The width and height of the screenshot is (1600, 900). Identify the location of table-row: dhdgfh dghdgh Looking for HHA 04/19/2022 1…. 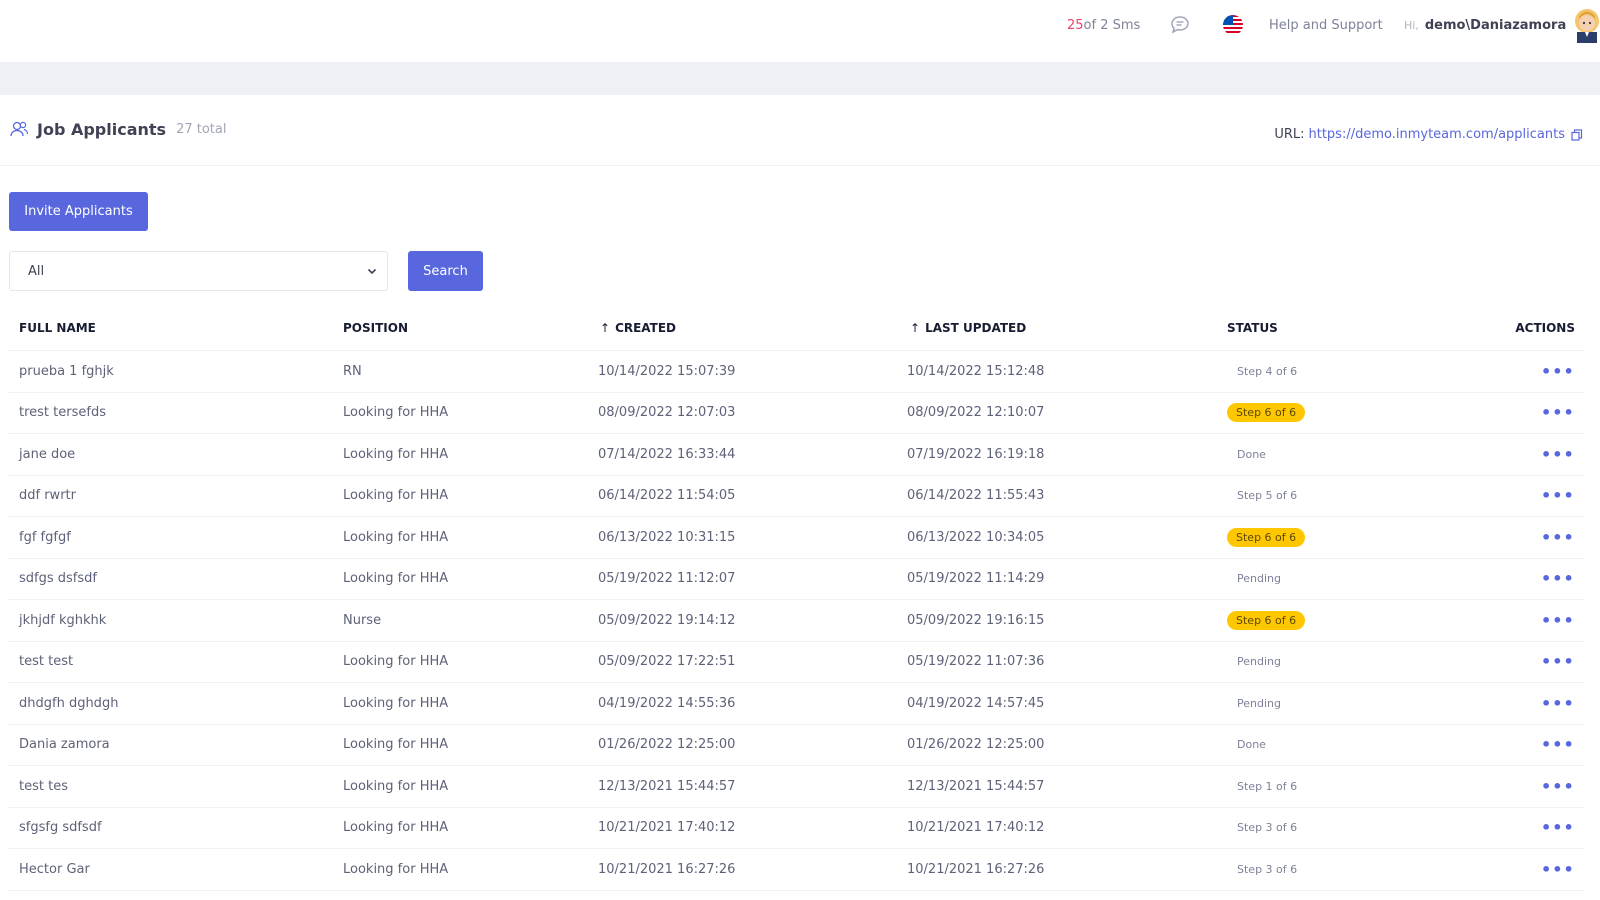
(797, 704).